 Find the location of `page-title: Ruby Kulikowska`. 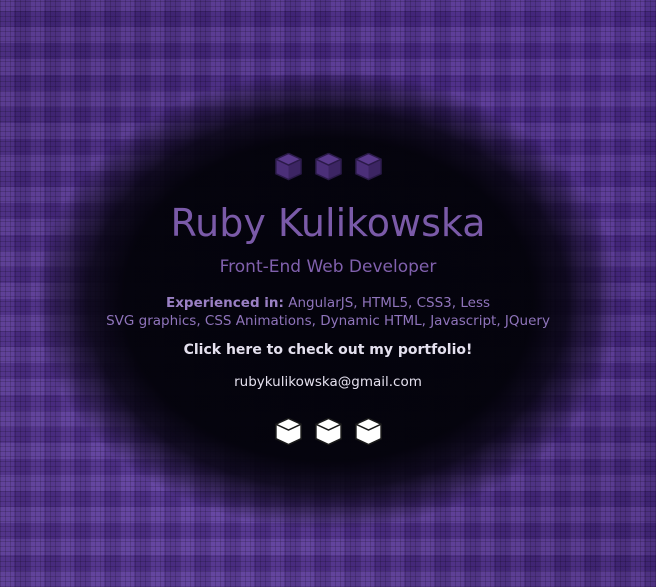

page-title: Ruby Kulikowska is located at coordinates (328, 223).